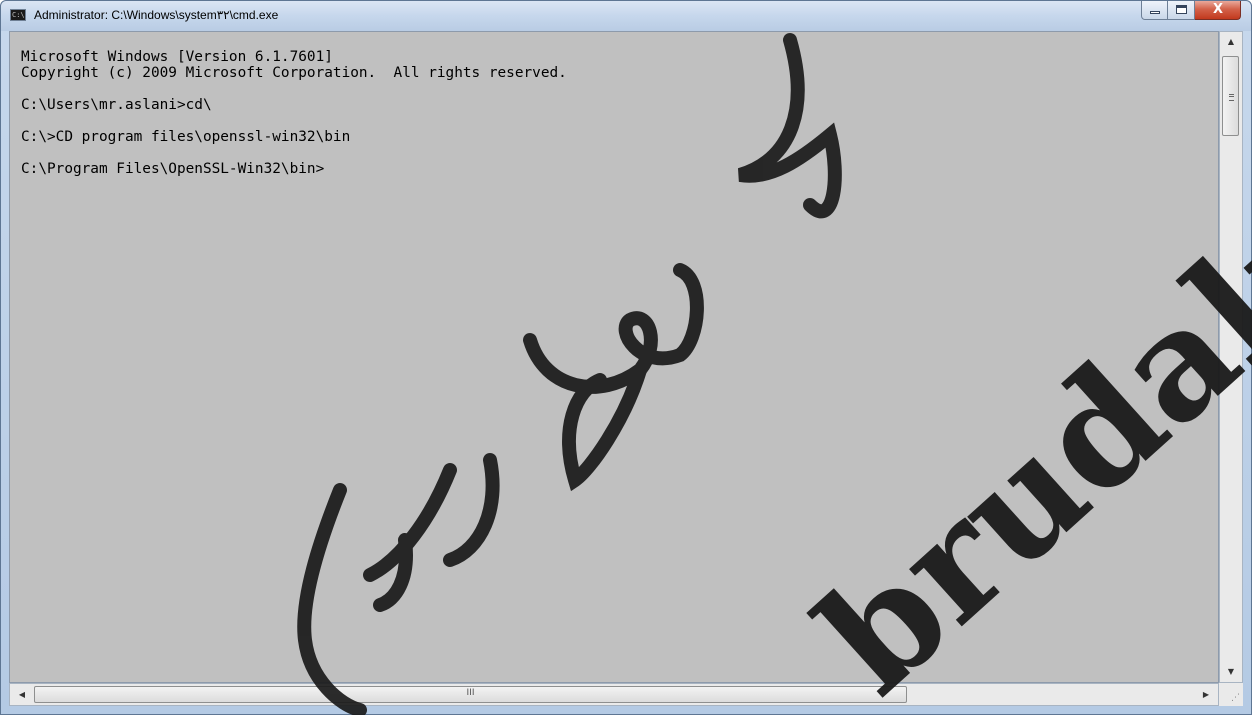  I want to click on vertical-scrollbar: ▲ ▼, so click(1231, 357).